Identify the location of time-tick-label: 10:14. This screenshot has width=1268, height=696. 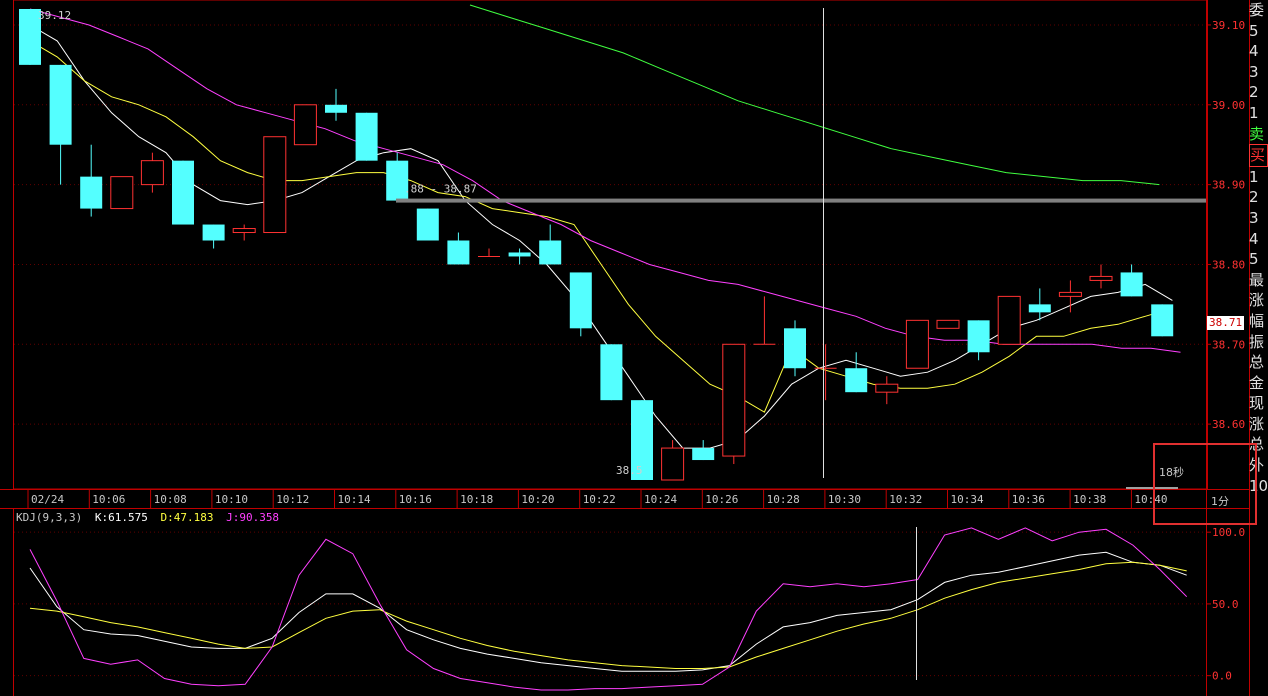
(354, 499).